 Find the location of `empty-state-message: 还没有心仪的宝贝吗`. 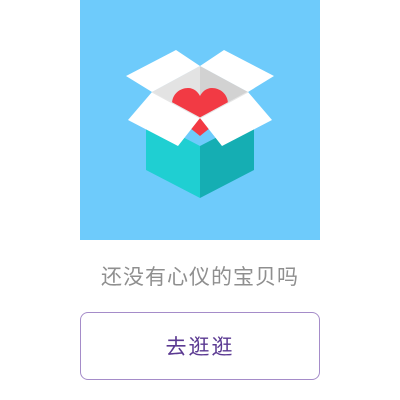

empty-state-message: 还没有心仪的宝贝吗 is located at coordinates (200, 277).